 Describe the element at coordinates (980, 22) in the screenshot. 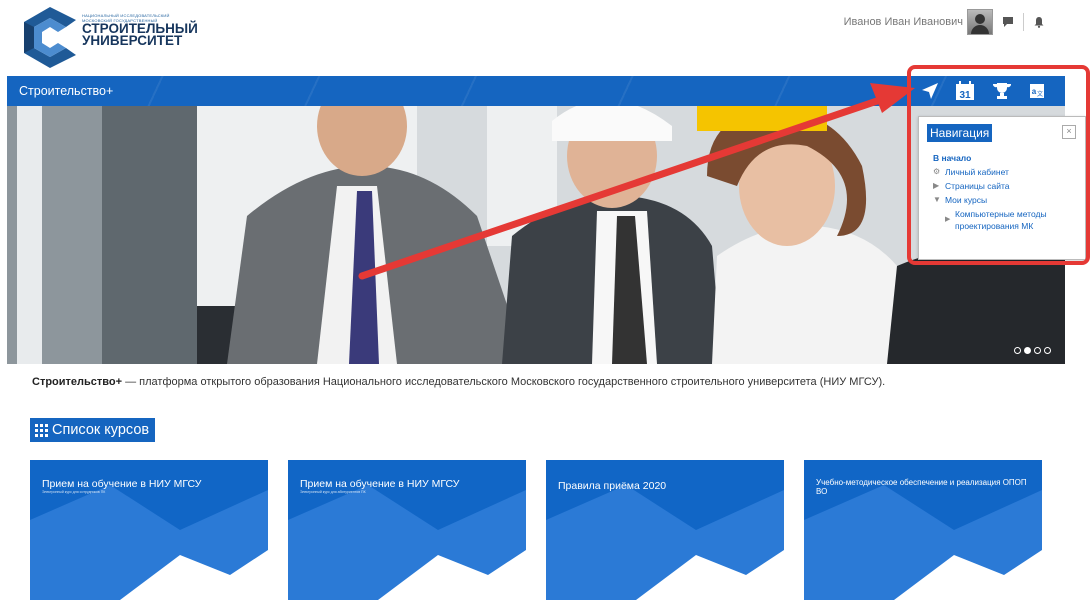

I see `avatar` at that location.